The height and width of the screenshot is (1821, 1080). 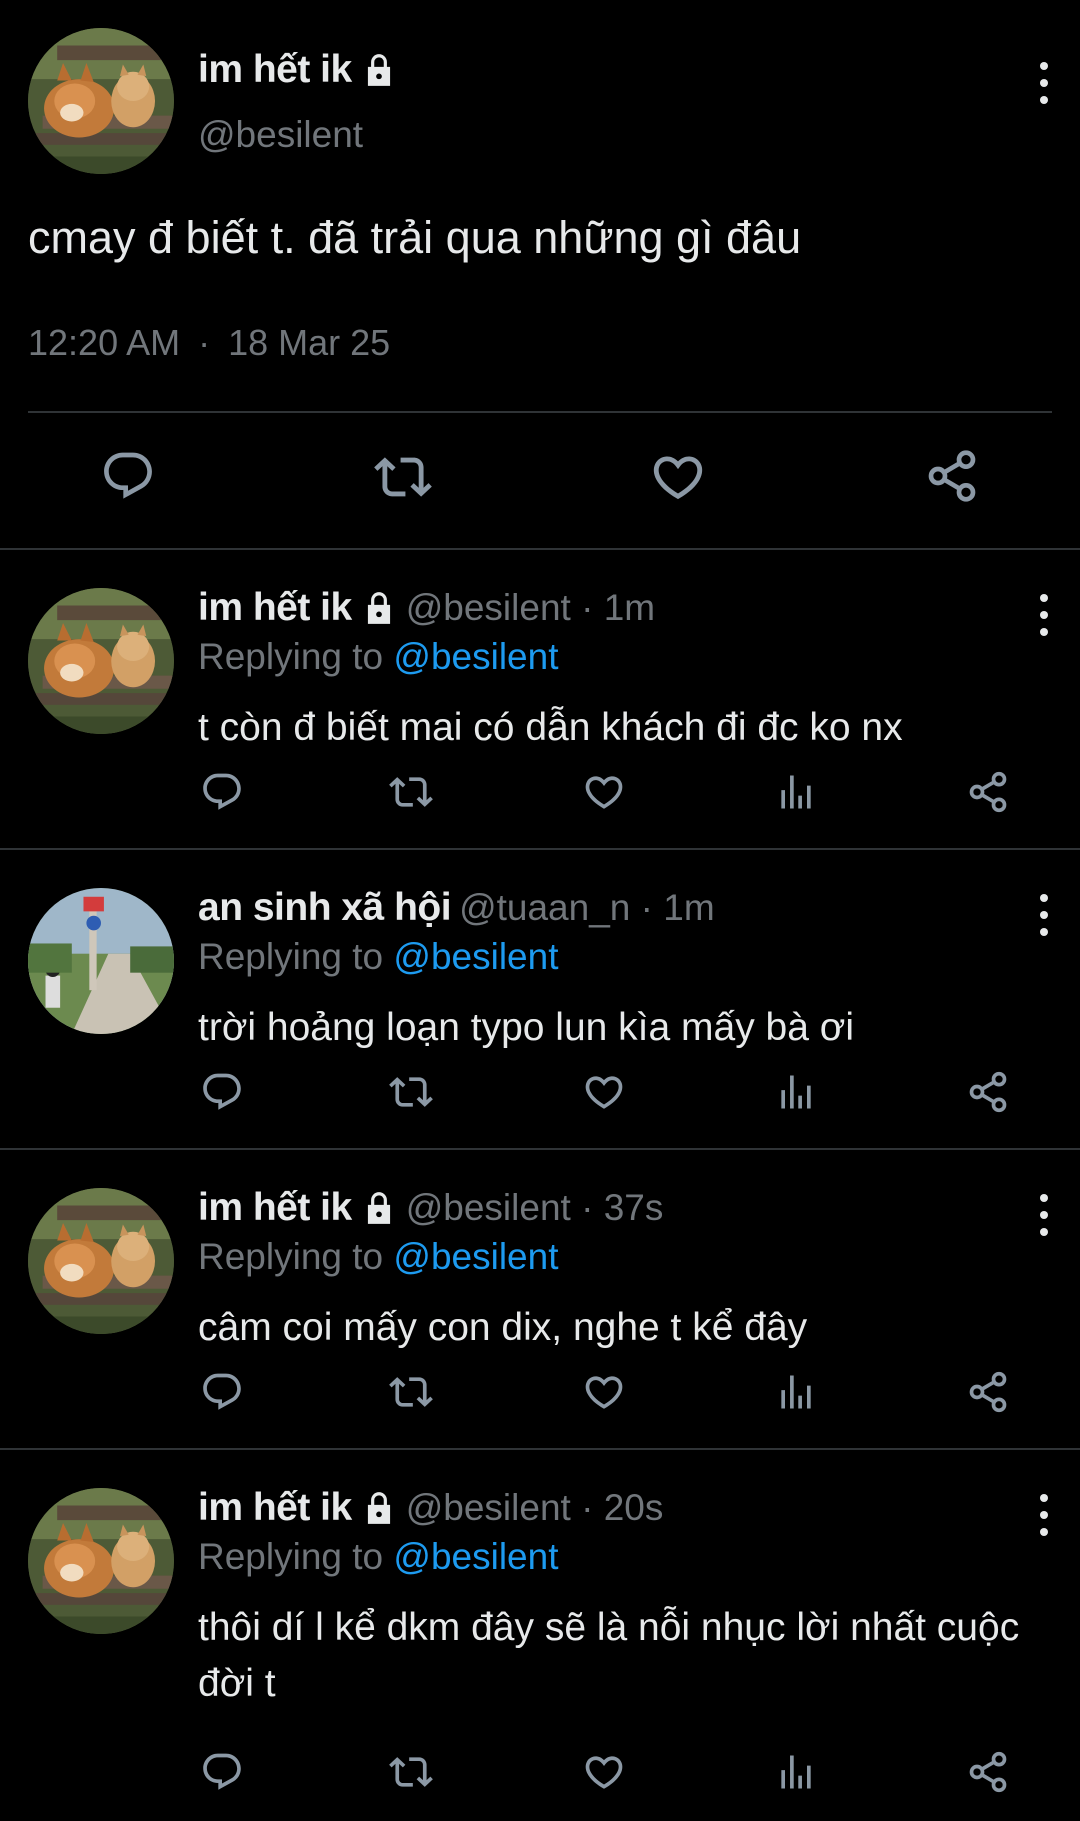 What do you see at coordinates (309, 342) in the screenshot?
I see `tweet-date: 18 Mar 25` at bounding box center [309, 342].